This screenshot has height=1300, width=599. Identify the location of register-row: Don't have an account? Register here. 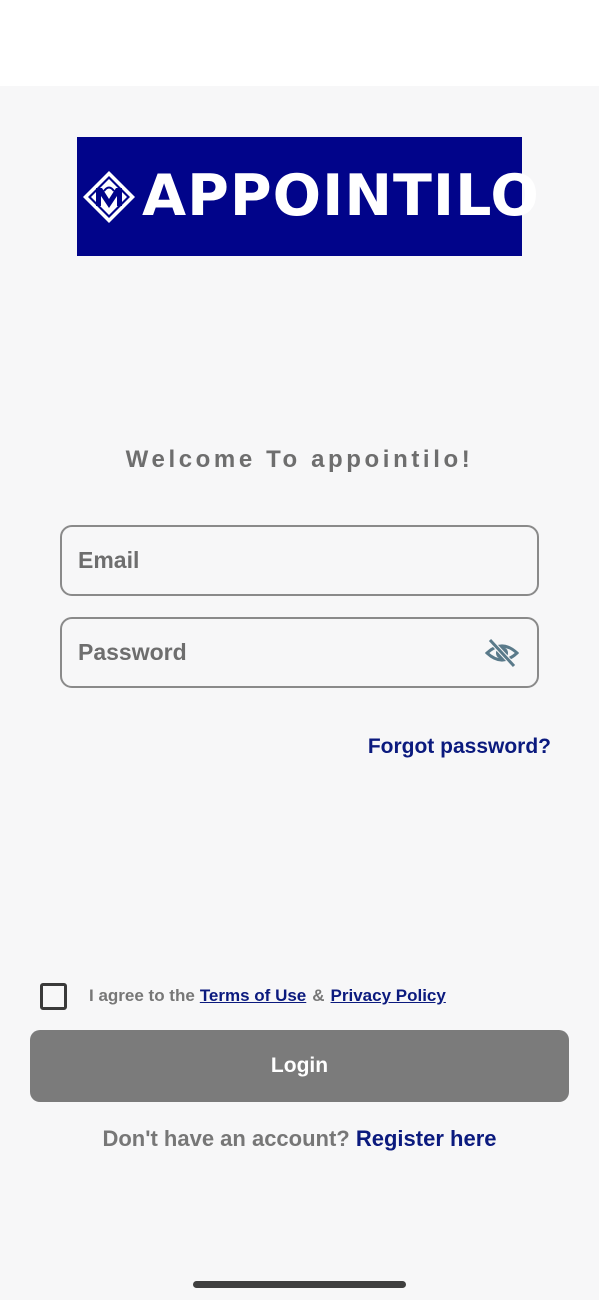
(299, 1139).